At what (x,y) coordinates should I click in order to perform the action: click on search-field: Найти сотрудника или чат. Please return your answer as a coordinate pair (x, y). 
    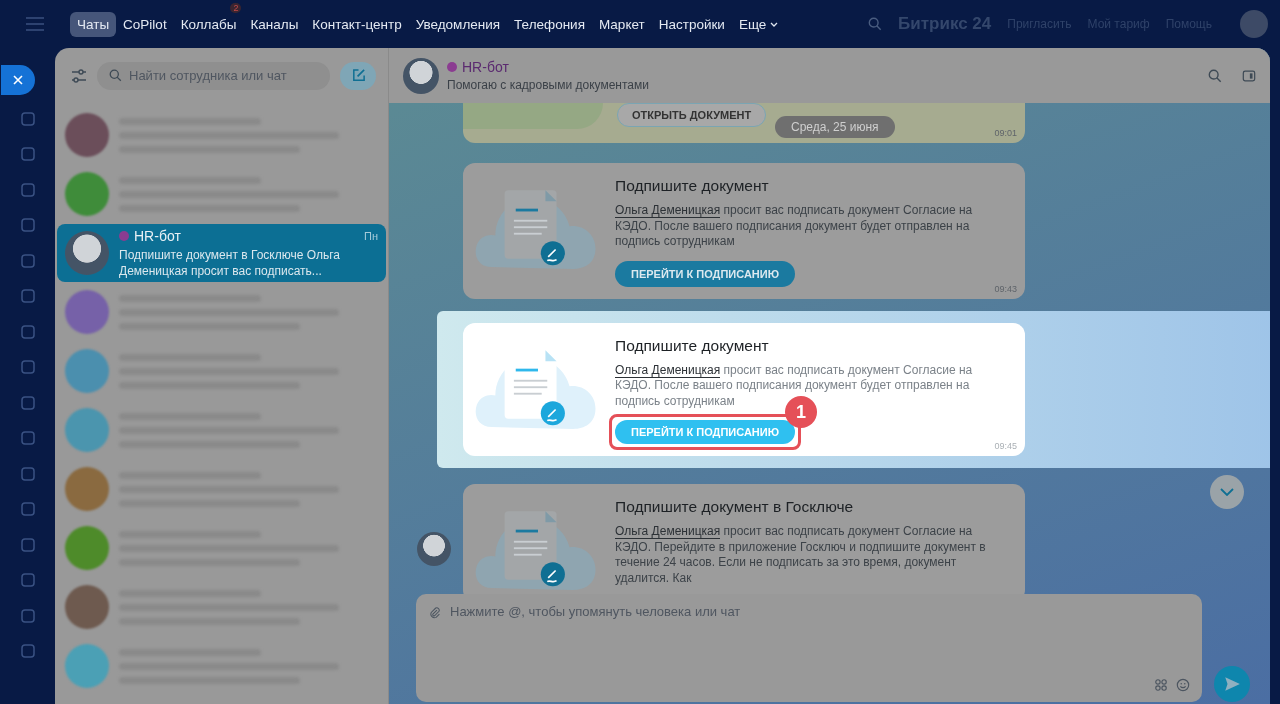
    Looking at the image, I should click on (213, 75).